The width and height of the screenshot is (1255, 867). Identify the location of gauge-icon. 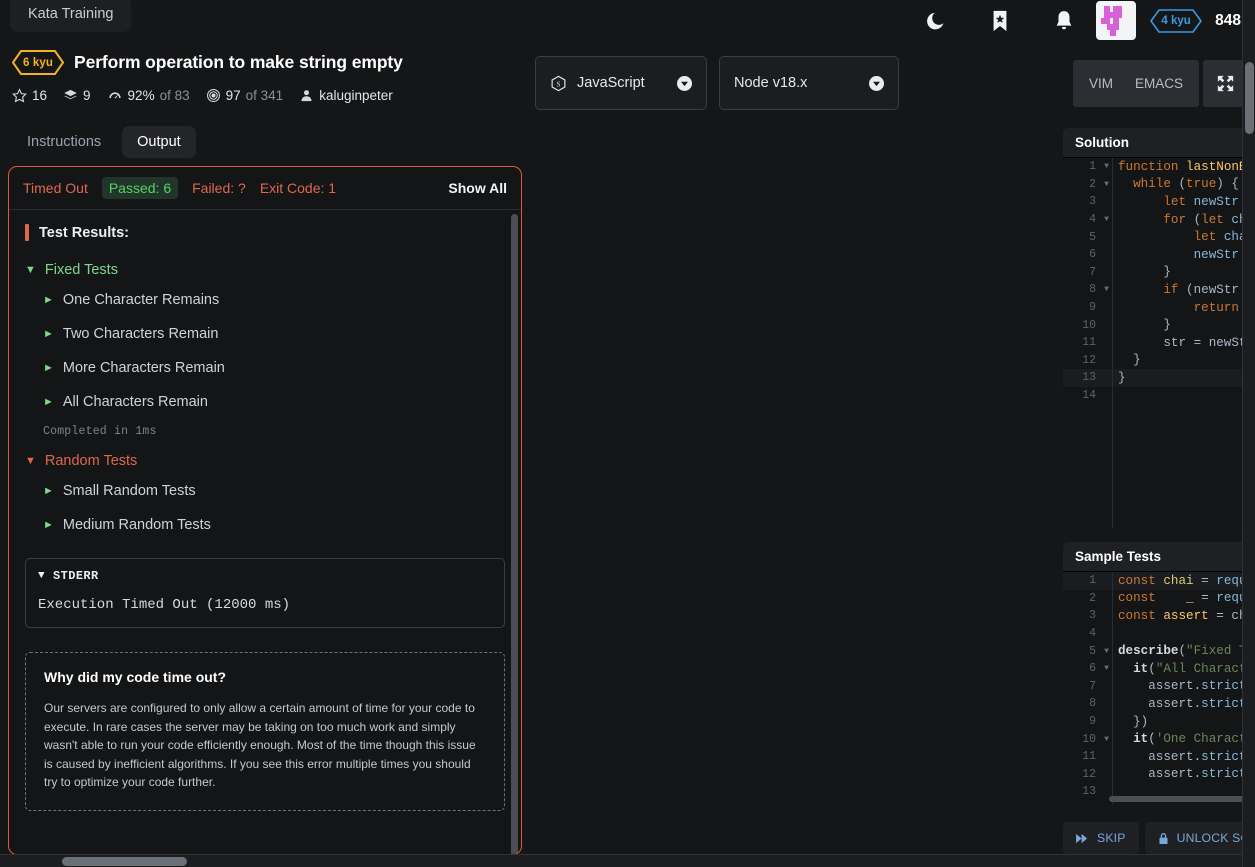
(114, 95).